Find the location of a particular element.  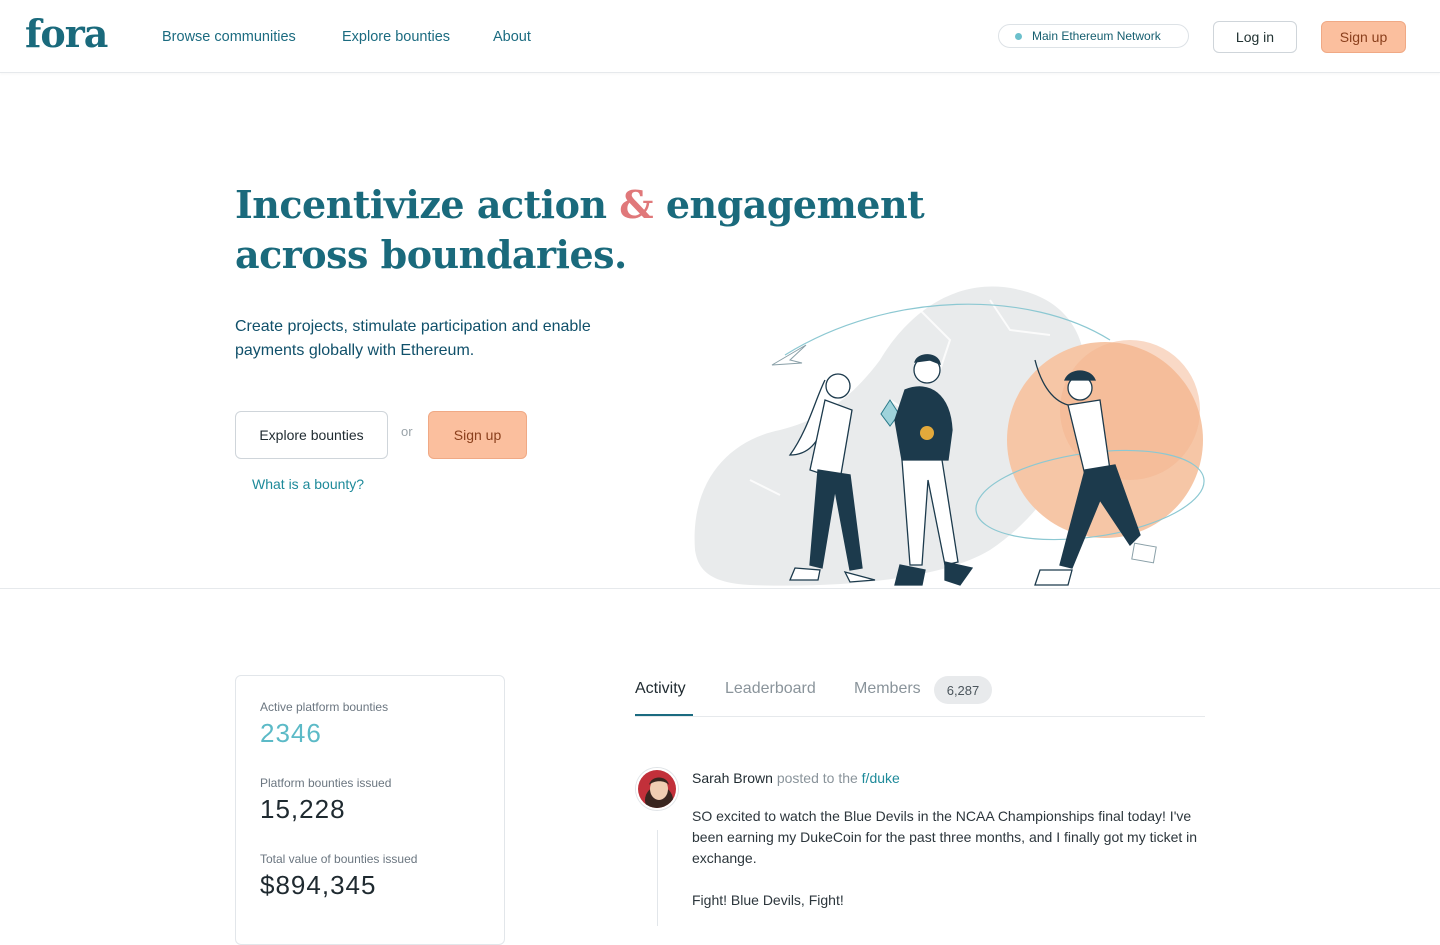

active-bounties-label: Active platform bounties is located at coordinates (324, 707).